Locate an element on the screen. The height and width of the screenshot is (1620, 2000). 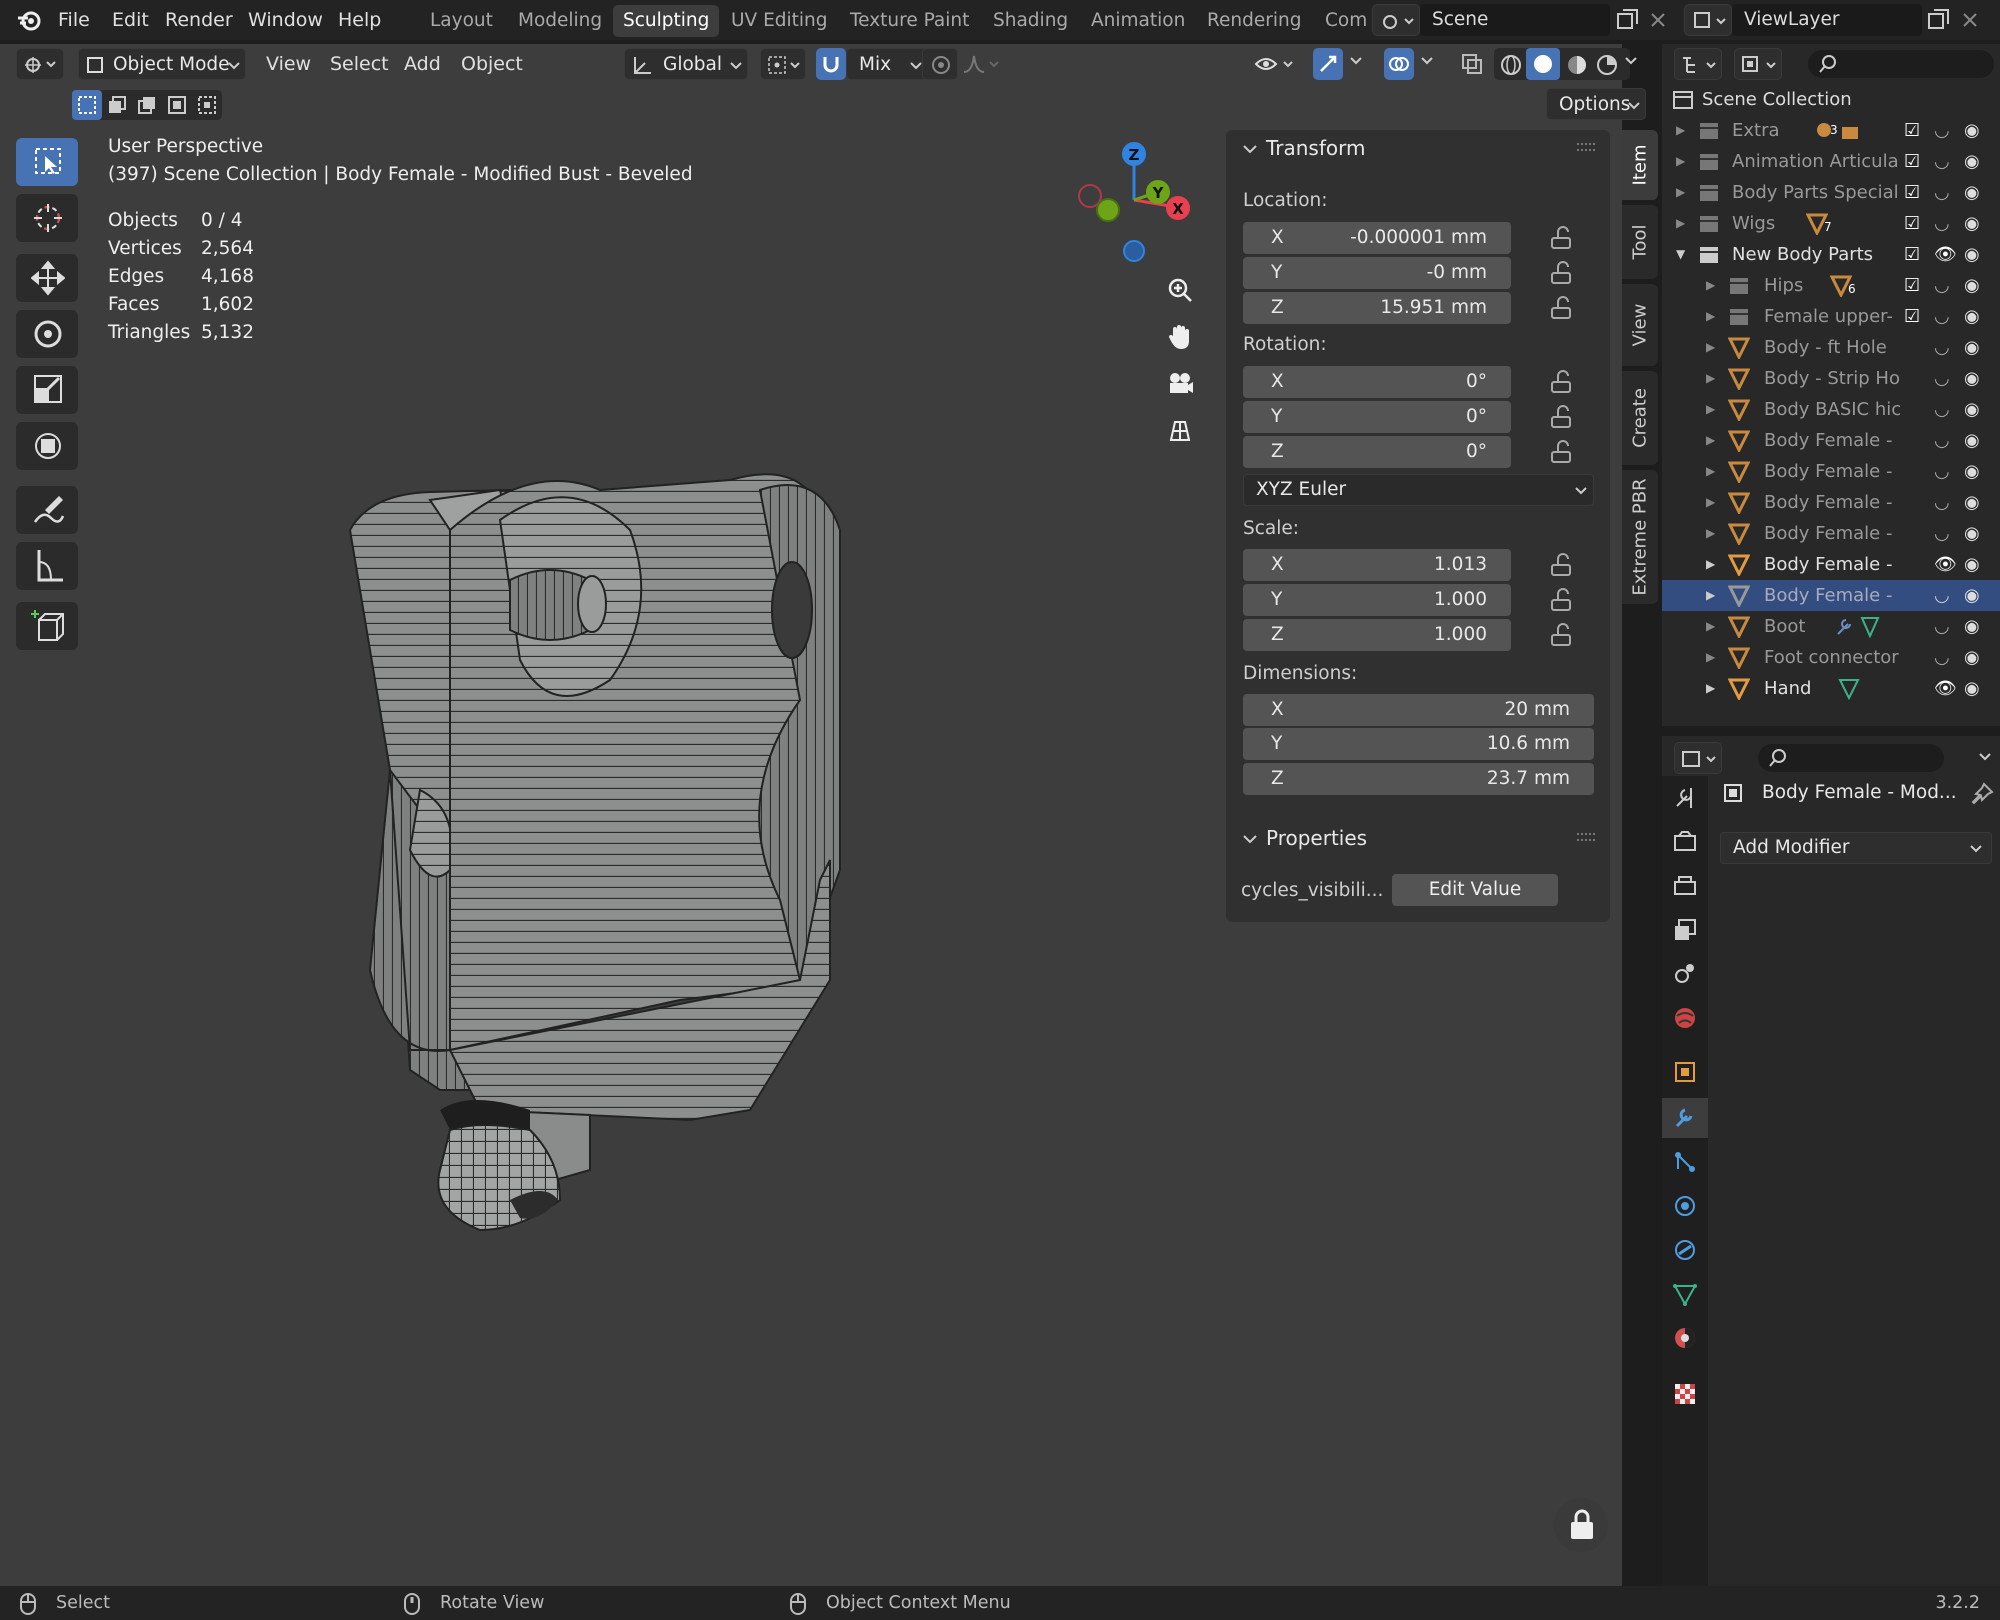
outliner-row: ▶ Boot ◡ ◉ is located at coordinates (1831, 626).